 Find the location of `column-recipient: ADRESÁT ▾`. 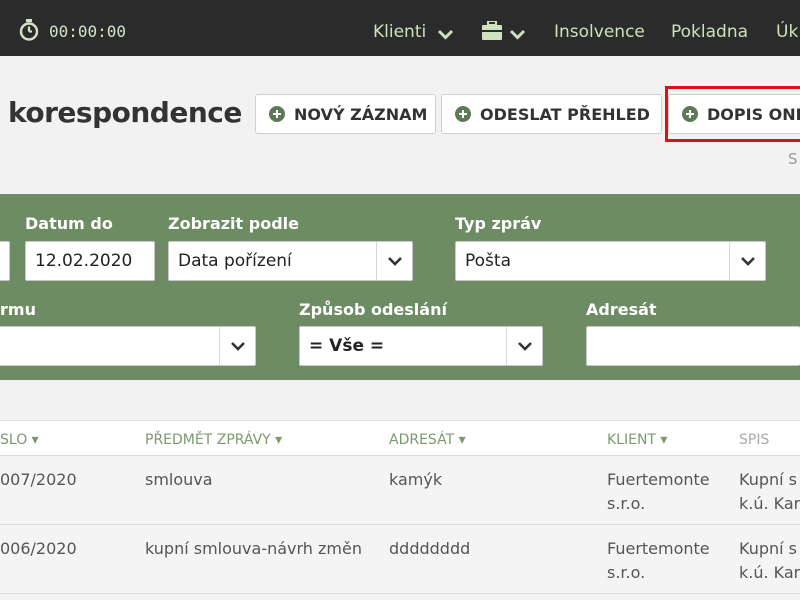

column-recipient: ADRESÁT ▾ is located at coordinates (427, 440).